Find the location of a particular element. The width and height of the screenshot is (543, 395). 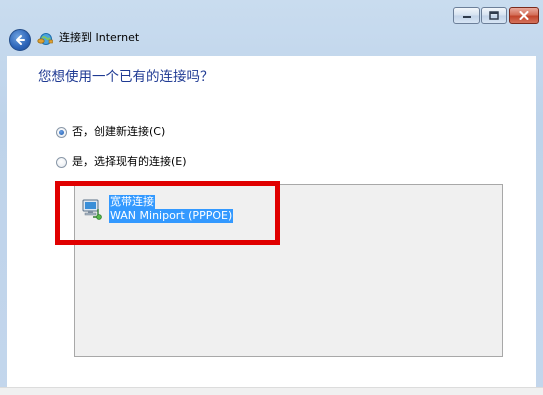

radio-create-new-connection: 否，创建新连接(C) is located at coordinates (110, 132).